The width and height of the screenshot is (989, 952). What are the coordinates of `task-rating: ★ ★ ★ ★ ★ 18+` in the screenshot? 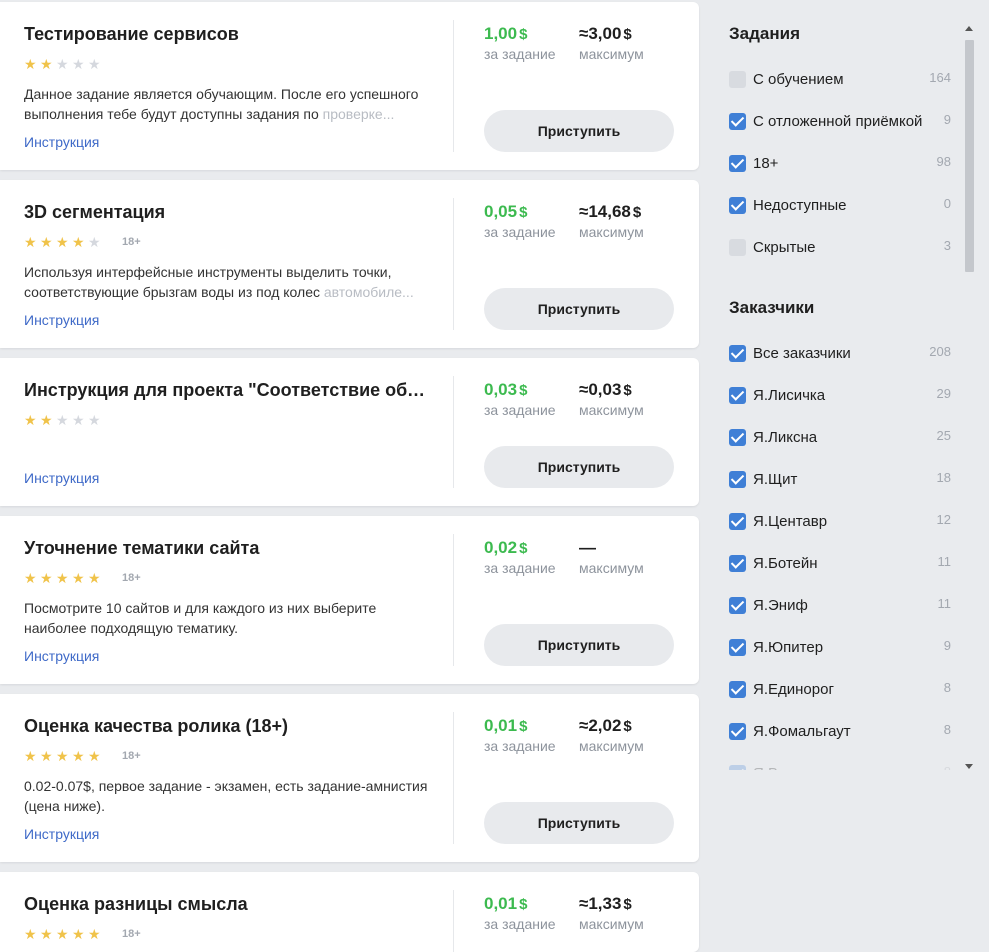 It's located at (82, 242).